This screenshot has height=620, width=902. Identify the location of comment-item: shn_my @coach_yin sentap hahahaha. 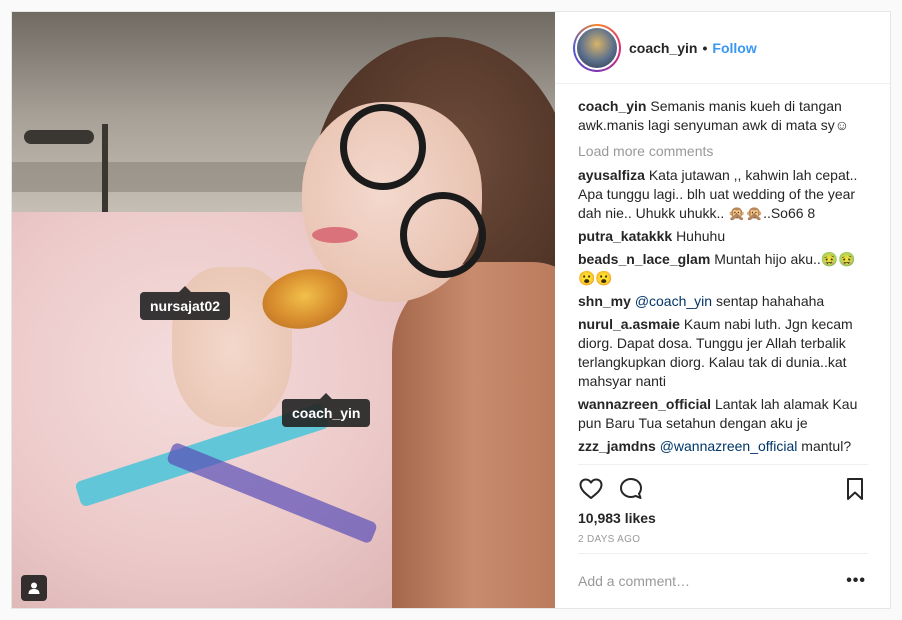
(723, 301).